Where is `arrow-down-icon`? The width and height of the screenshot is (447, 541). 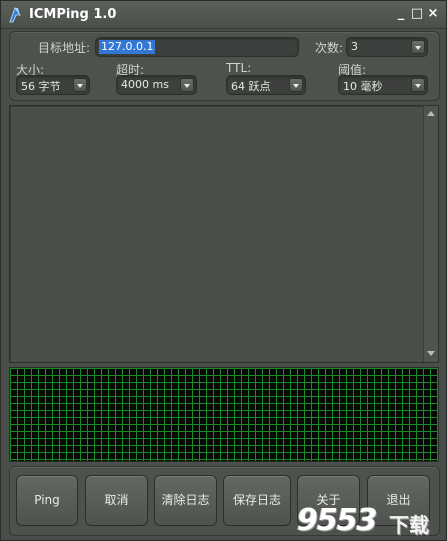
arrow-down-icon is located at coordinates (431, 354).